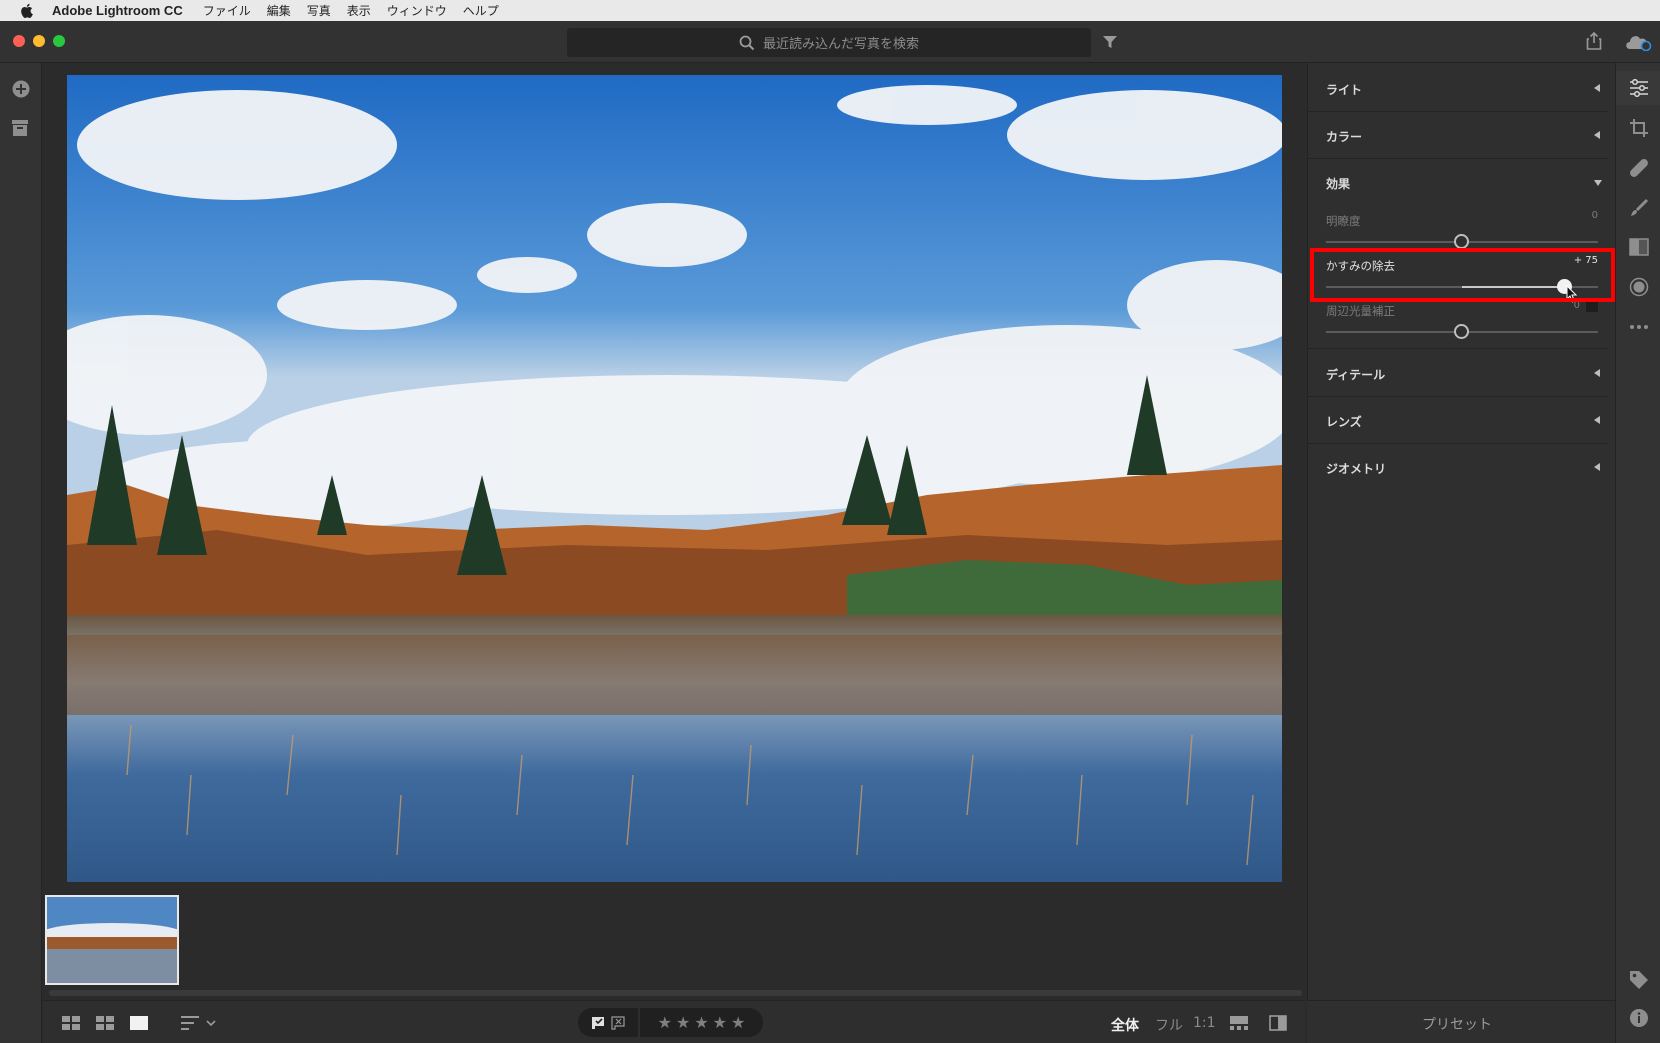  What do you see at coordinates (1344, 137) in the screenshot?
I see `section-color-label: カラー` at bounding box center [1344, 137].